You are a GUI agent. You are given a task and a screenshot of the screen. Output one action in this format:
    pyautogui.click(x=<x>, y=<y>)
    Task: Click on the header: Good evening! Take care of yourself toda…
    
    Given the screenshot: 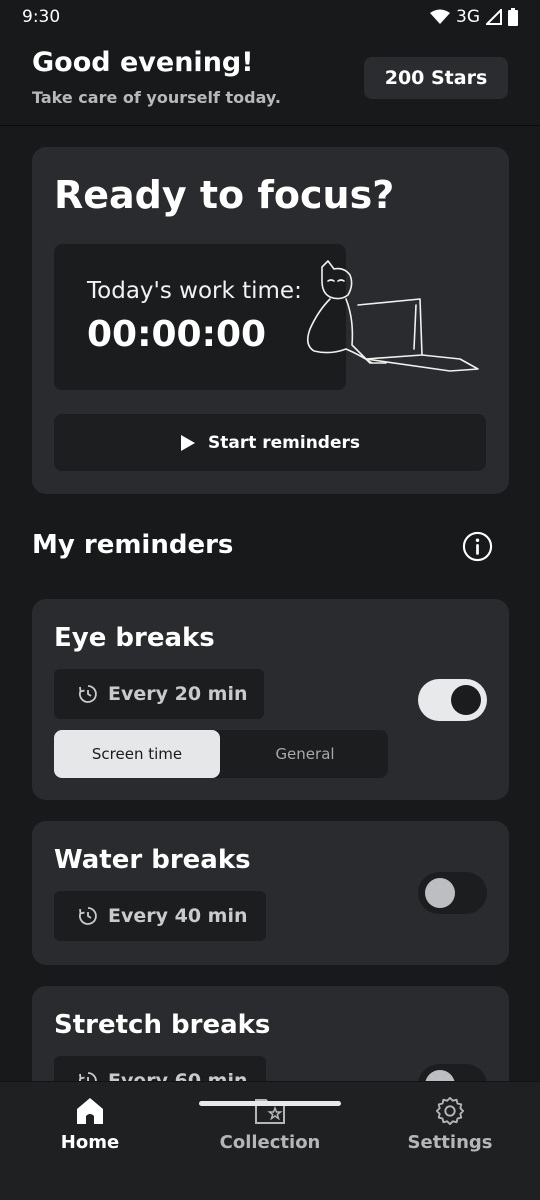 What is the action you would take?
    pyautogui.click(x=270, y=80)
    